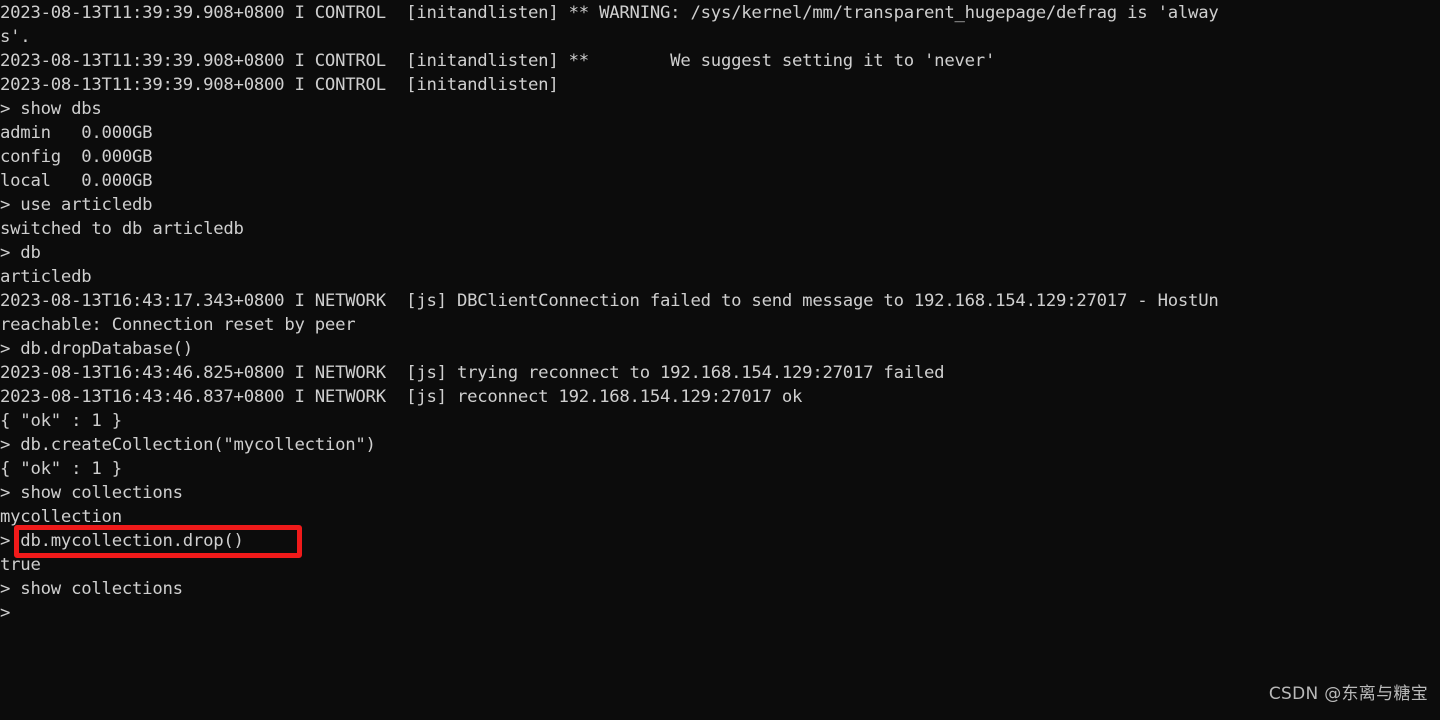  I want to click on terminal-line: mycollection, so click(61, 517).